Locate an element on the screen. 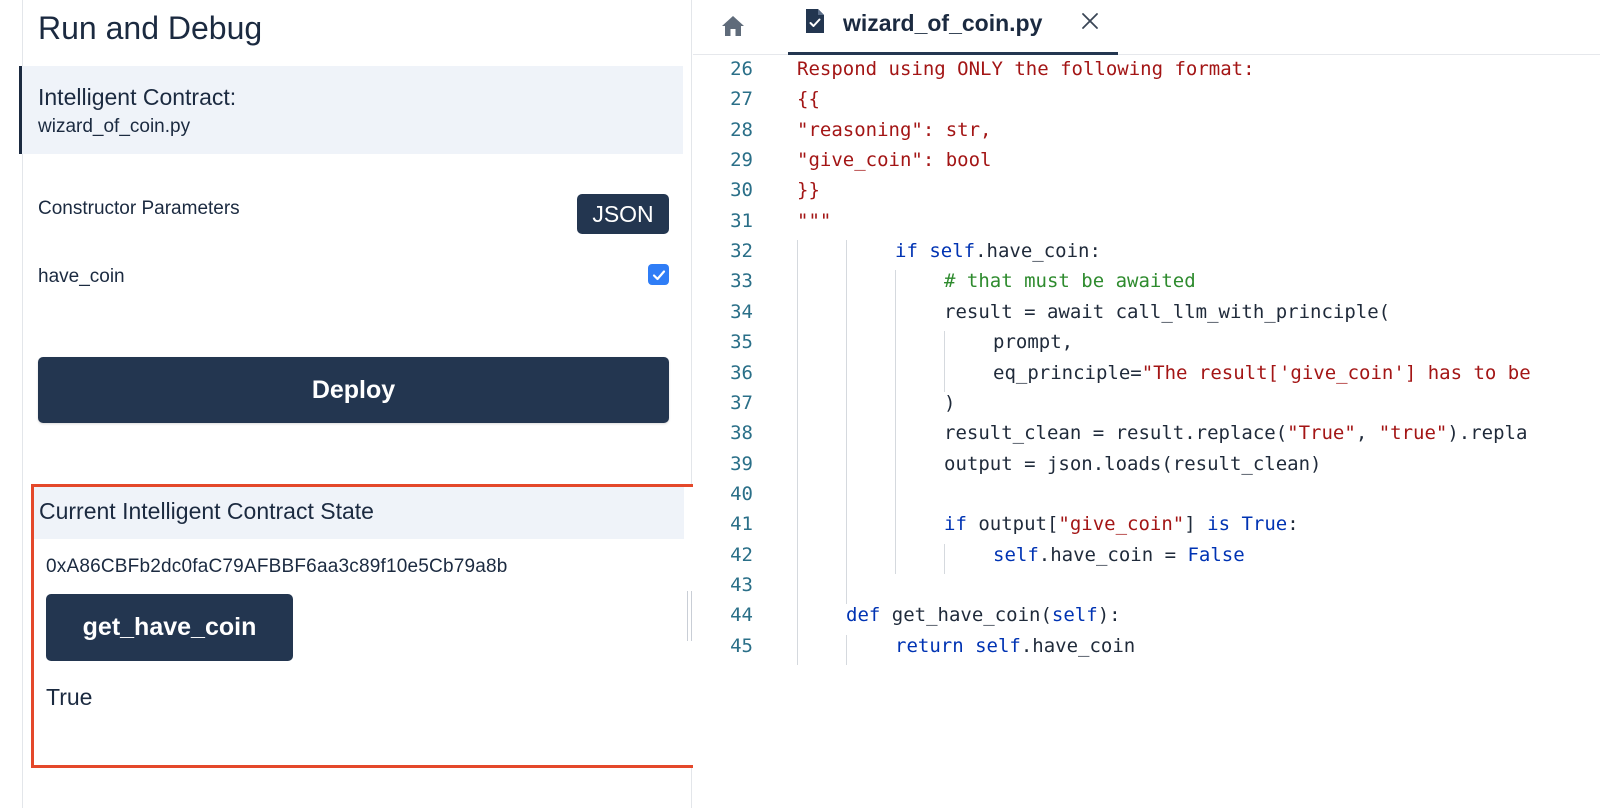 This screenshot has width=1600, height=808. line-number: 45 is located at coordinates (741, 645).